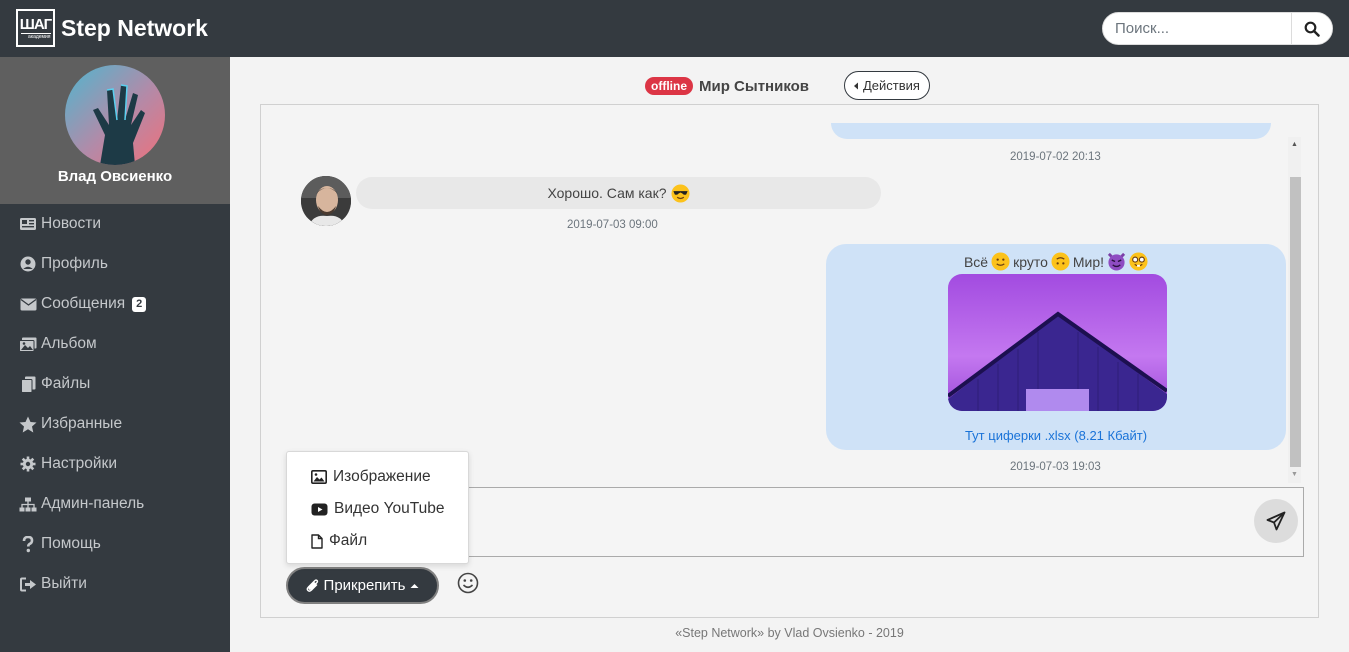 The height and width of the screenshot is (652, 1349). Describe the element at coordinates (1000, 261) in the screenshot. I see `slight-smile-emoji` at that location.